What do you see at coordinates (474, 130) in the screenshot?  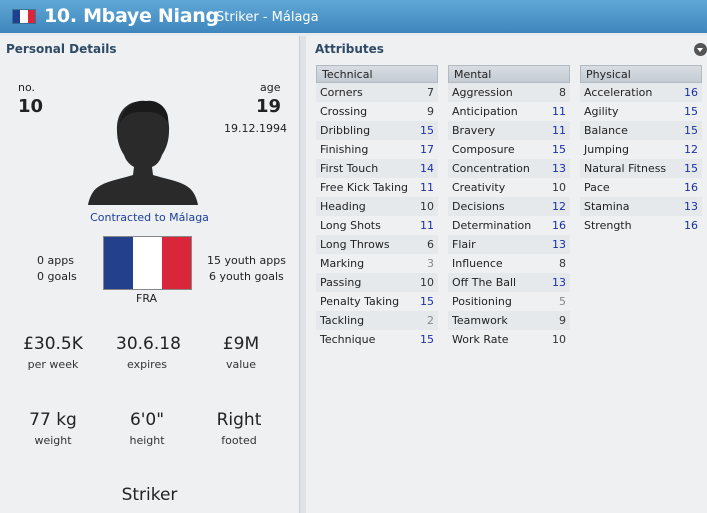 I see `attribute-name: Bravery` at bounding box center [474, 130].